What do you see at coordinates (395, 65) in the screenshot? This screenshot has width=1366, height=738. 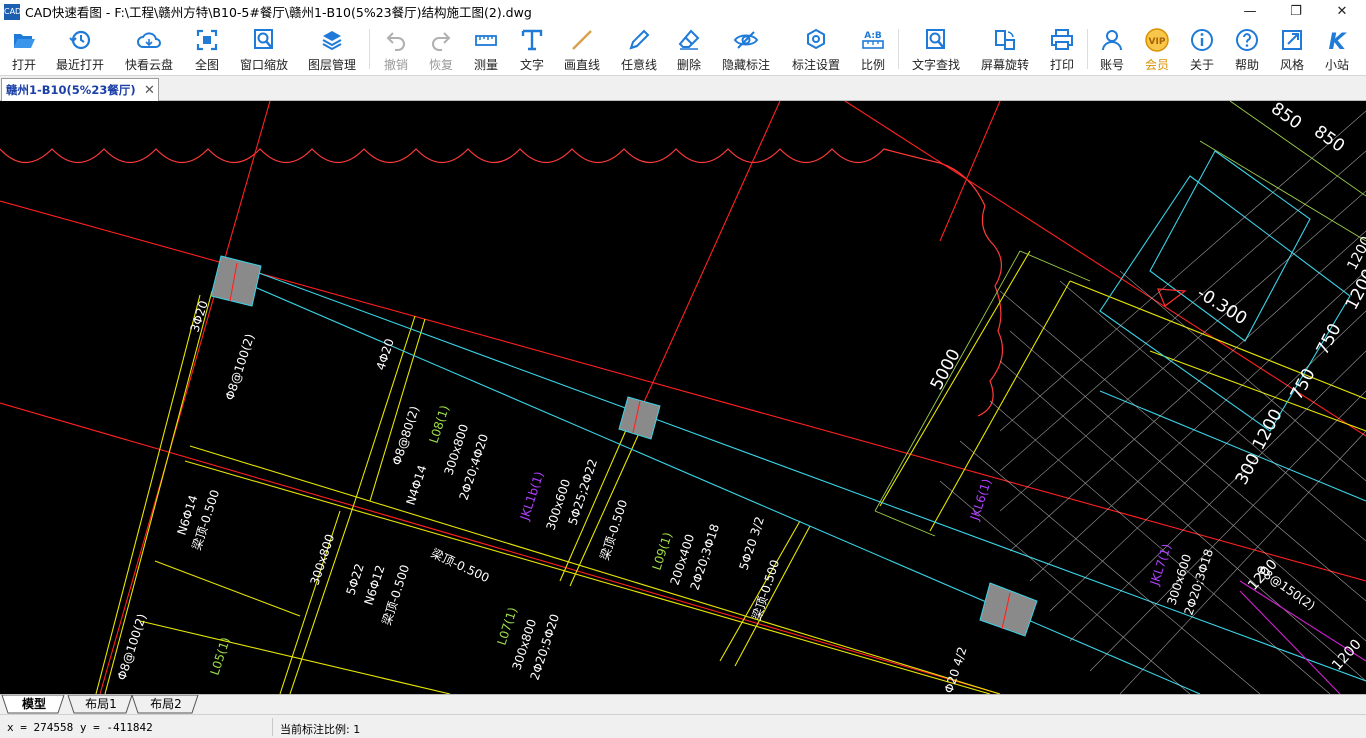 I see `toolbar-label: 撤销` at bounding box center [395, 65].